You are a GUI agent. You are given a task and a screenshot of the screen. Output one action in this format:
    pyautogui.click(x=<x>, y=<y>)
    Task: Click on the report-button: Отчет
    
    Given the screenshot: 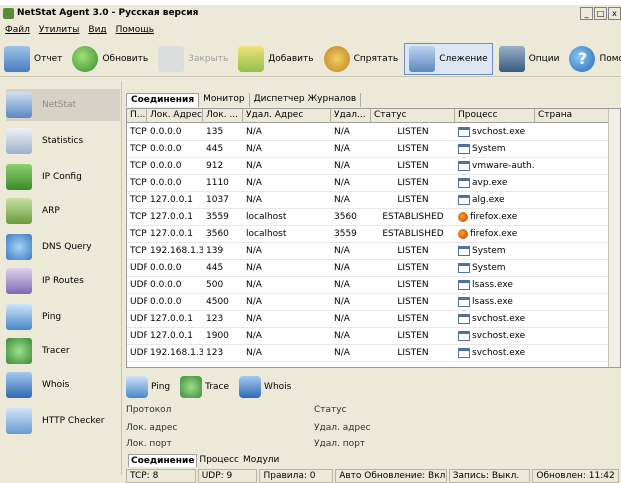 What is the action you would take?
    pyautogui.click(x=33, y=59)
    